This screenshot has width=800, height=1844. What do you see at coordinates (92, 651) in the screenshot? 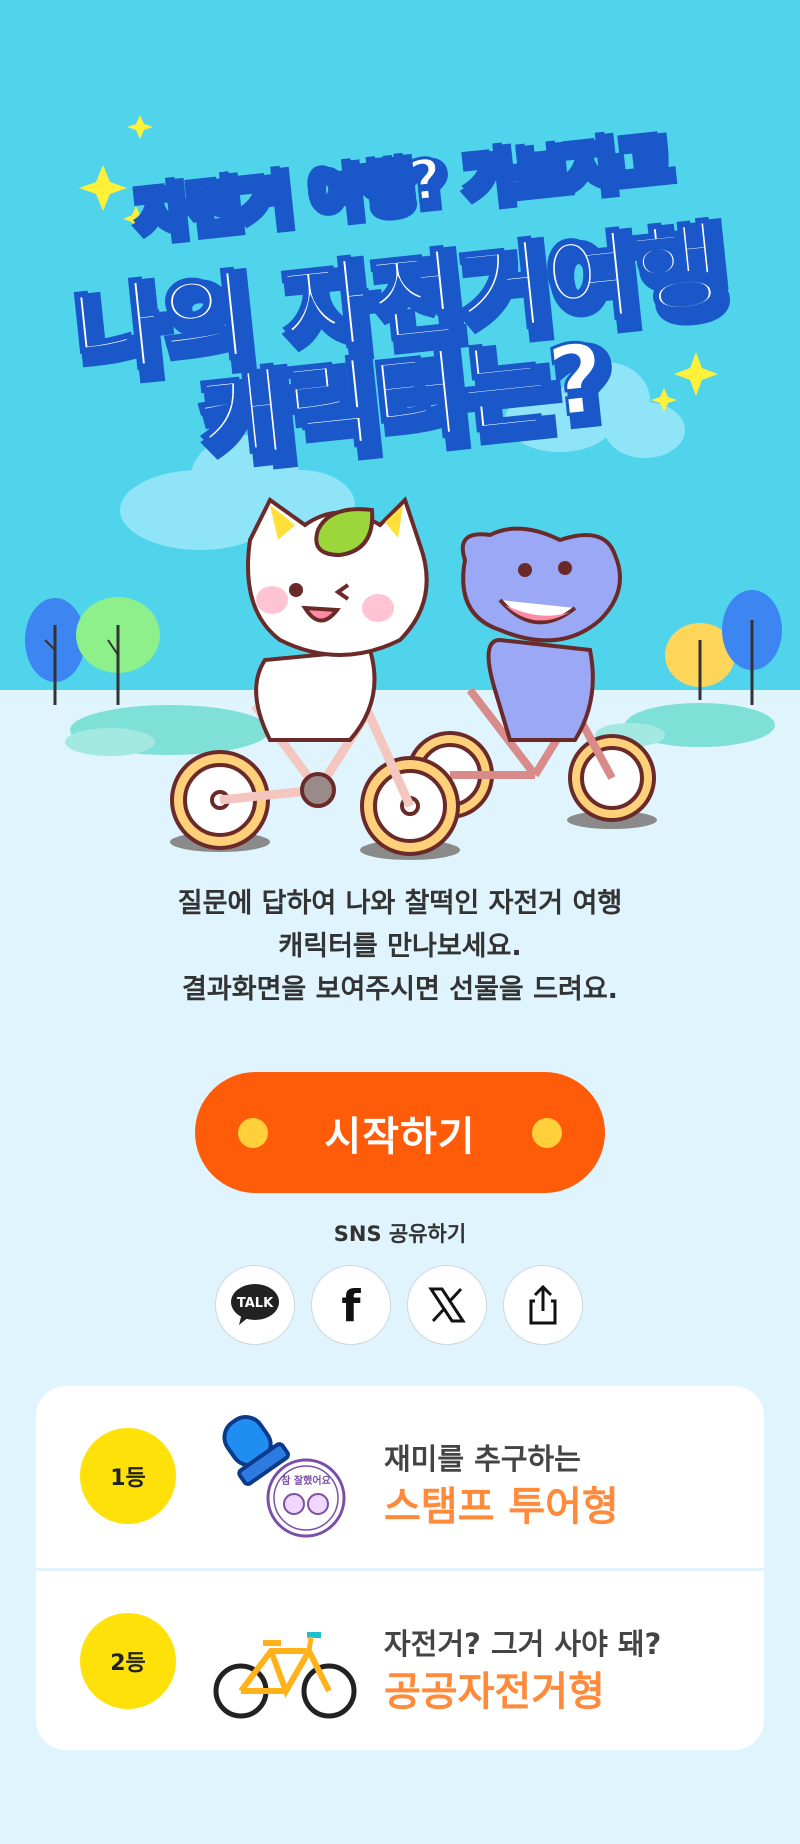
I see `tree-icon` at bounding box center [92, 651].